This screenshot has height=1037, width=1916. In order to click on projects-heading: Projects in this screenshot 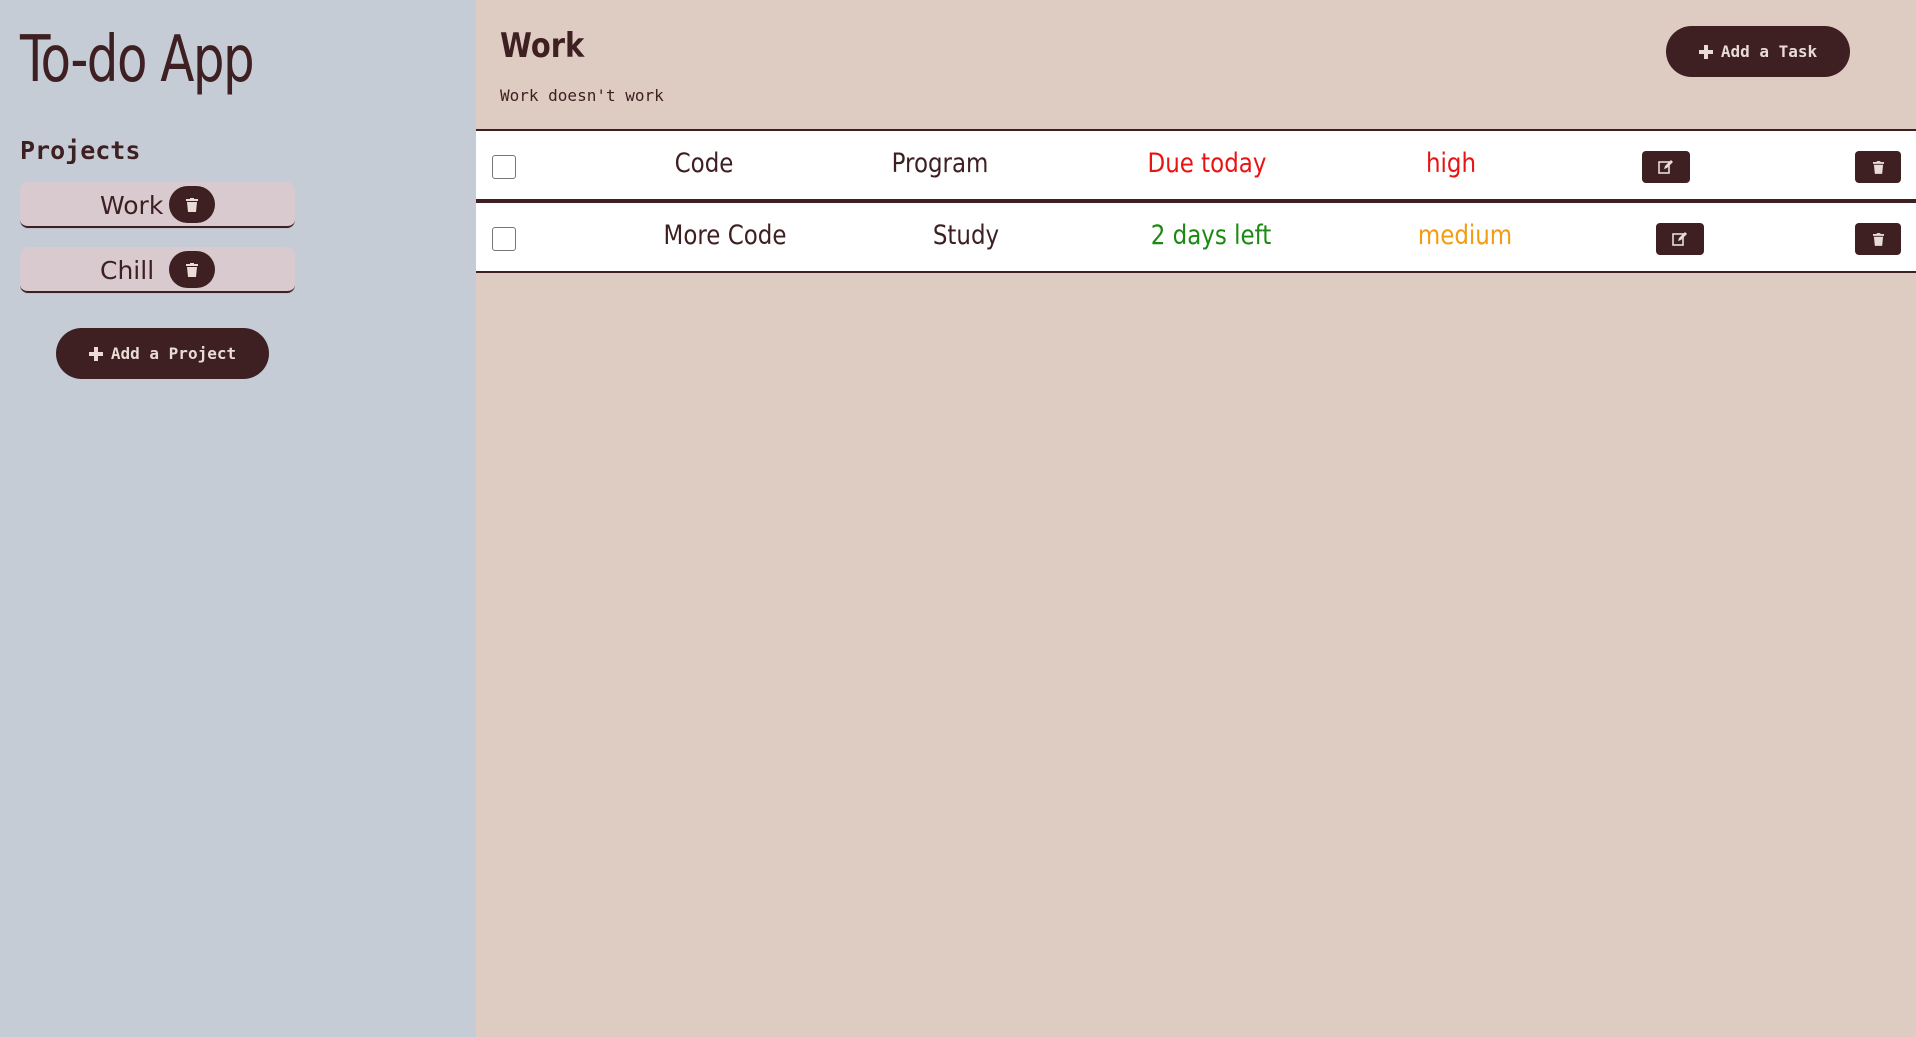, I will do `click(80, 150)`.